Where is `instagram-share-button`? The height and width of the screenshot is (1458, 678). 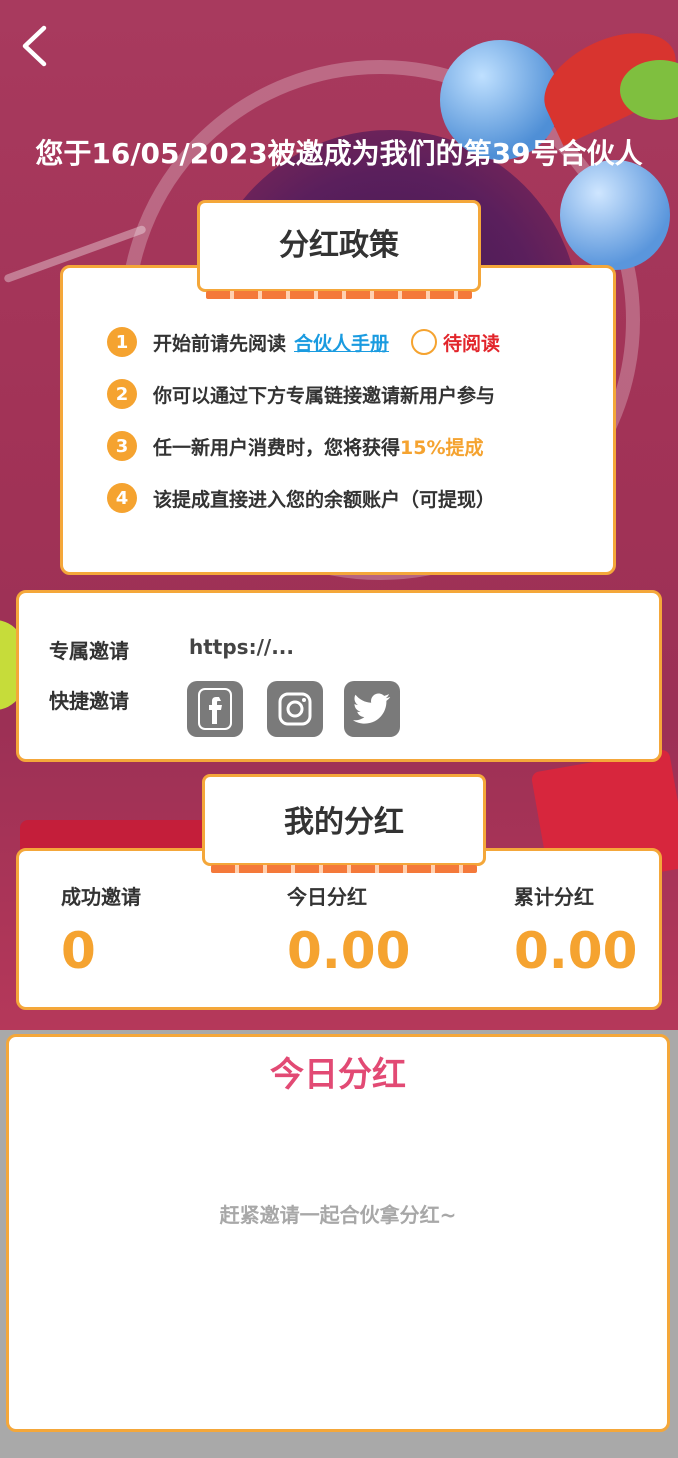 instagram-share-button is located at coordinates (295, 709).